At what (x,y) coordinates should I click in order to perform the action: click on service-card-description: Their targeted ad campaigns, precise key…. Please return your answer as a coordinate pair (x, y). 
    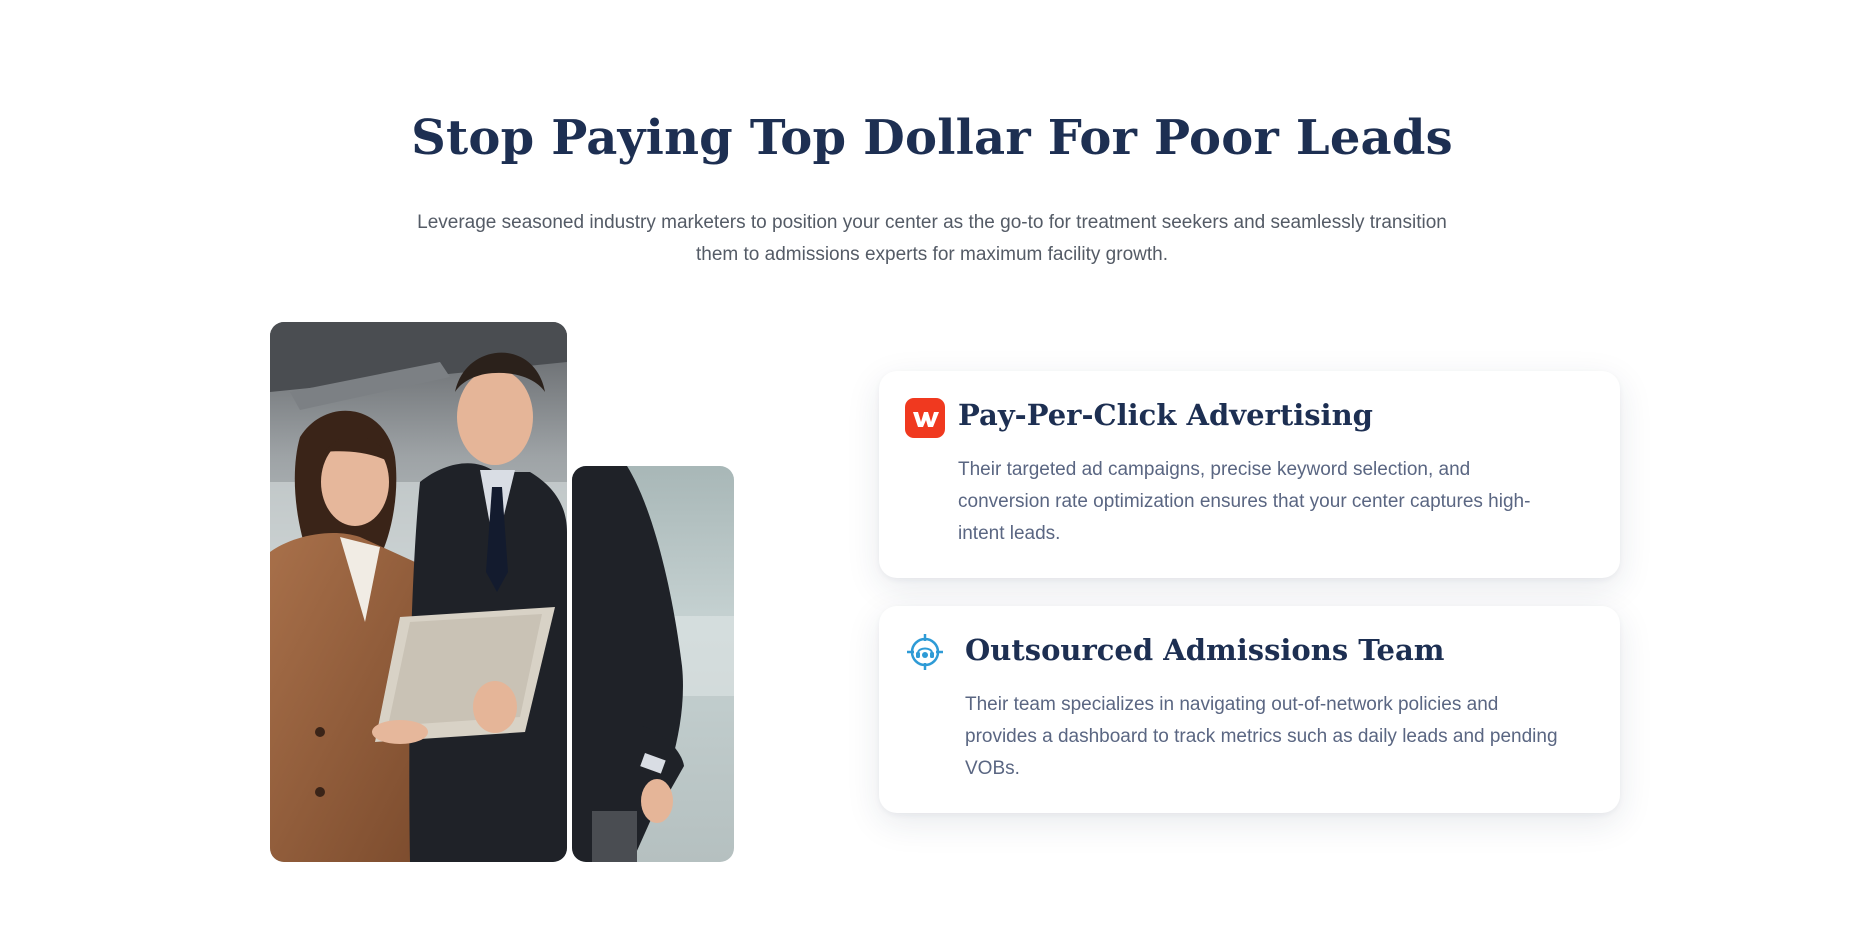
    Looking at the image, I should click on (1244, 501).